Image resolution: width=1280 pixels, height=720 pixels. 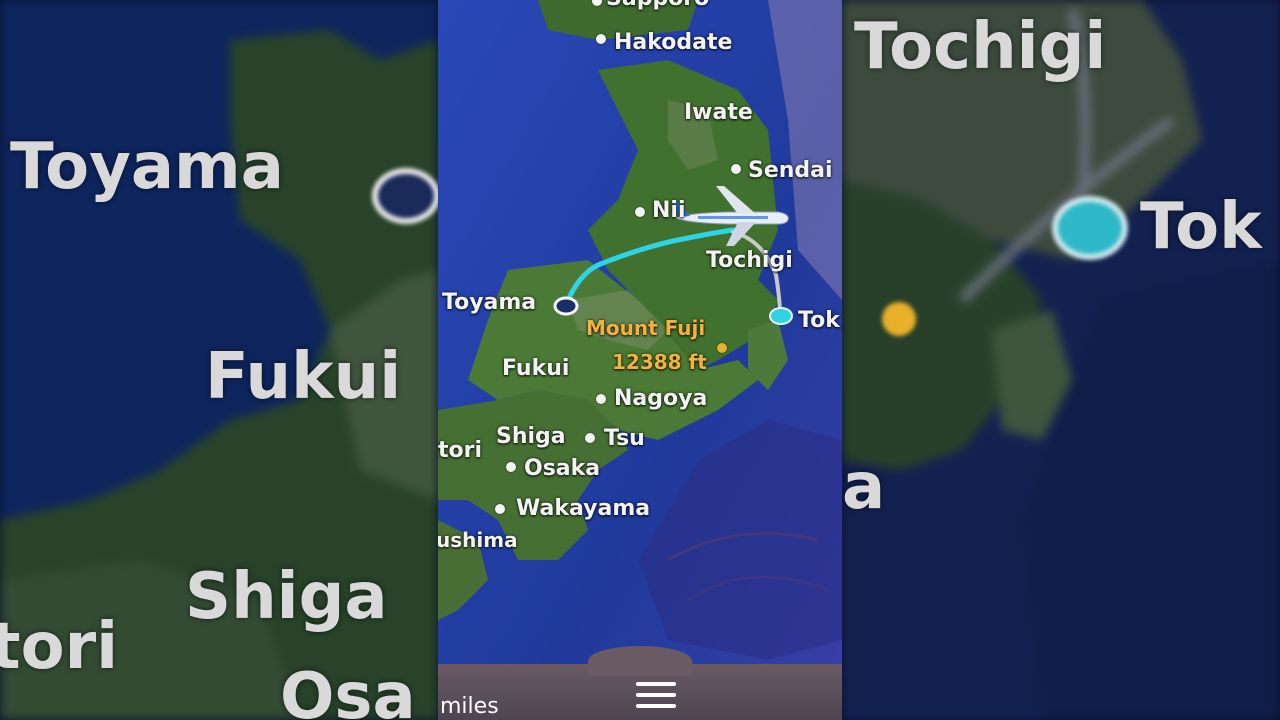 I want to click on city-dot-nagoya, so click(x=601, y=399).